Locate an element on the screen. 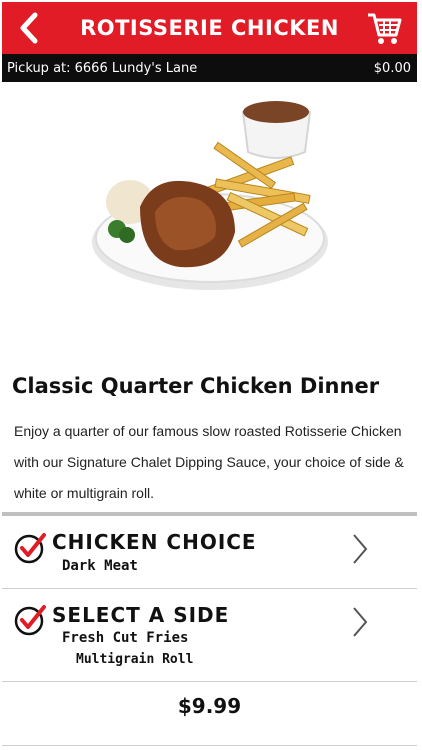 The height and width of the screenshot is (750, 422). pickup-bar: Pickup at: 6666 Lundy's Lane $0.00 is located at coordinates (209, 68).